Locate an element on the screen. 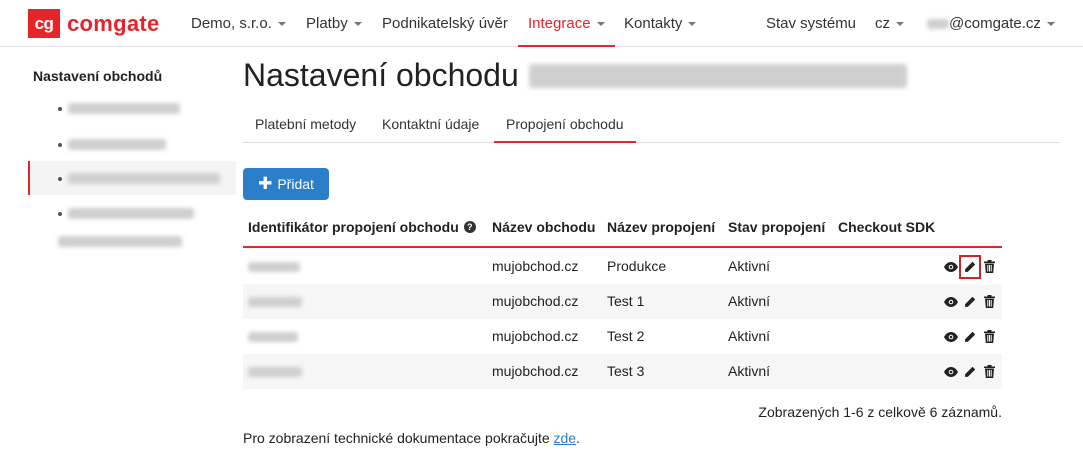 The image size is (1083, 464). nav-platby-label: Platby is located at coordinates (327, 23).